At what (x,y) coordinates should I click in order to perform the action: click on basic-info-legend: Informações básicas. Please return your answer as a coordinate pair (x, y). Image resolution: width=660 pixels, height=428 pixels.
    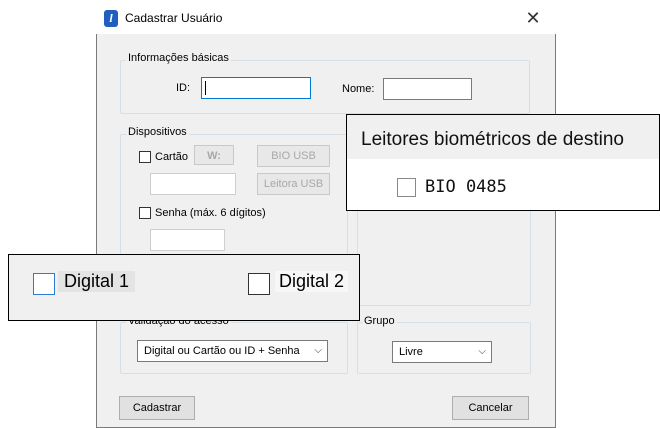
    Looking at the image, I should click on (178, 58).